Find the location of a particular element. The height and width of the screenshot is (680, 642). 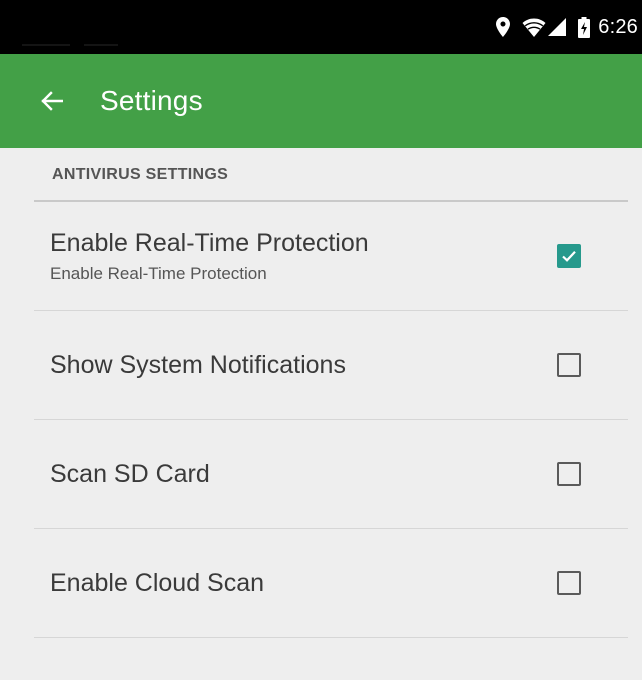

section-header: ANTIVIRUS SETTINGS is located at coordinates (140, 174).